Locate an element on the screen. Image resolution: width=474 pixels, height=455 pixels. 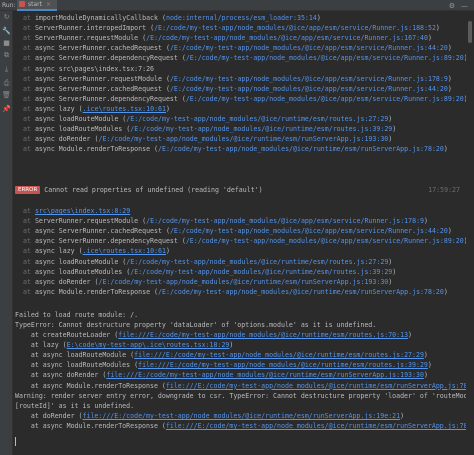
error-badge: ERROR is located at coordinates (28, 190).